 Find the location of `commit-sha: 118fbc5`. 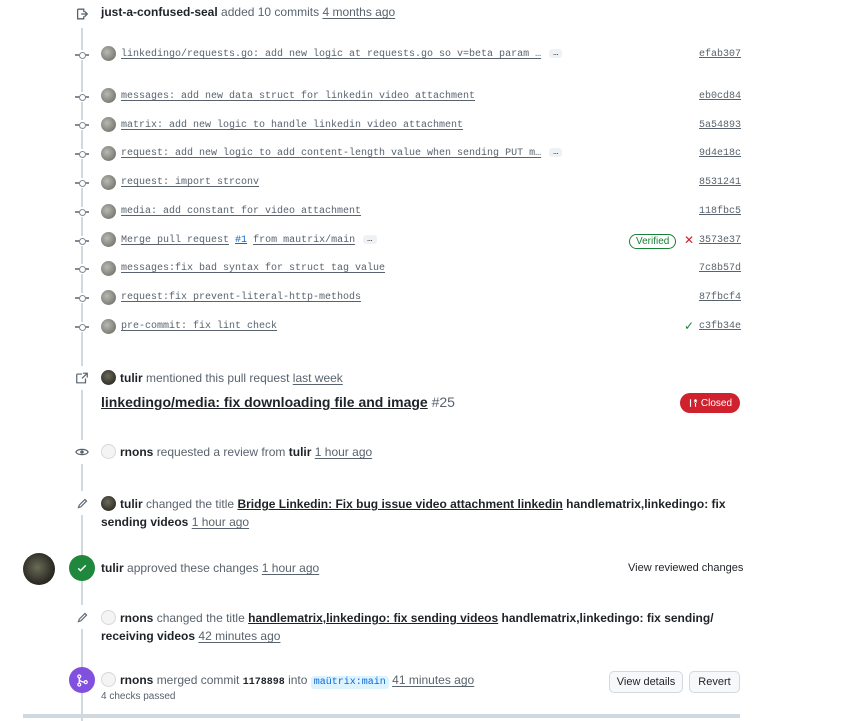

commit-sha: 118fbc5 is located at coordinates (720, 211).